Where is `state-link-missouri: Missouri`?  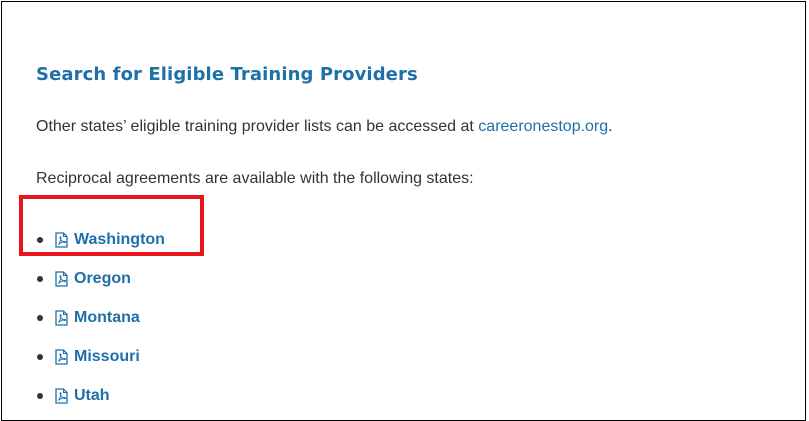
state-link-missouri: Missouri is located at coordinates (107, 357).